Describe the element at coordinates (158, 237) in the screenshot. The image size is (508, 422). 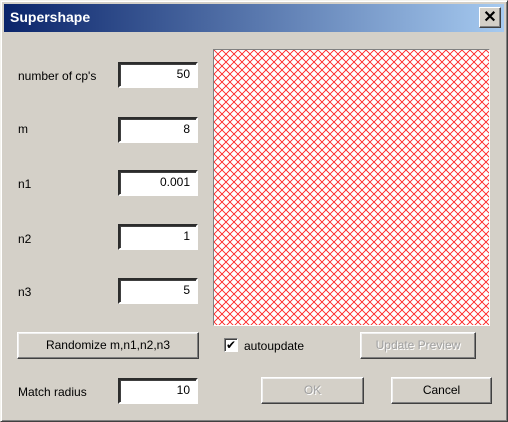
I see `n2-field: 1` at that location.